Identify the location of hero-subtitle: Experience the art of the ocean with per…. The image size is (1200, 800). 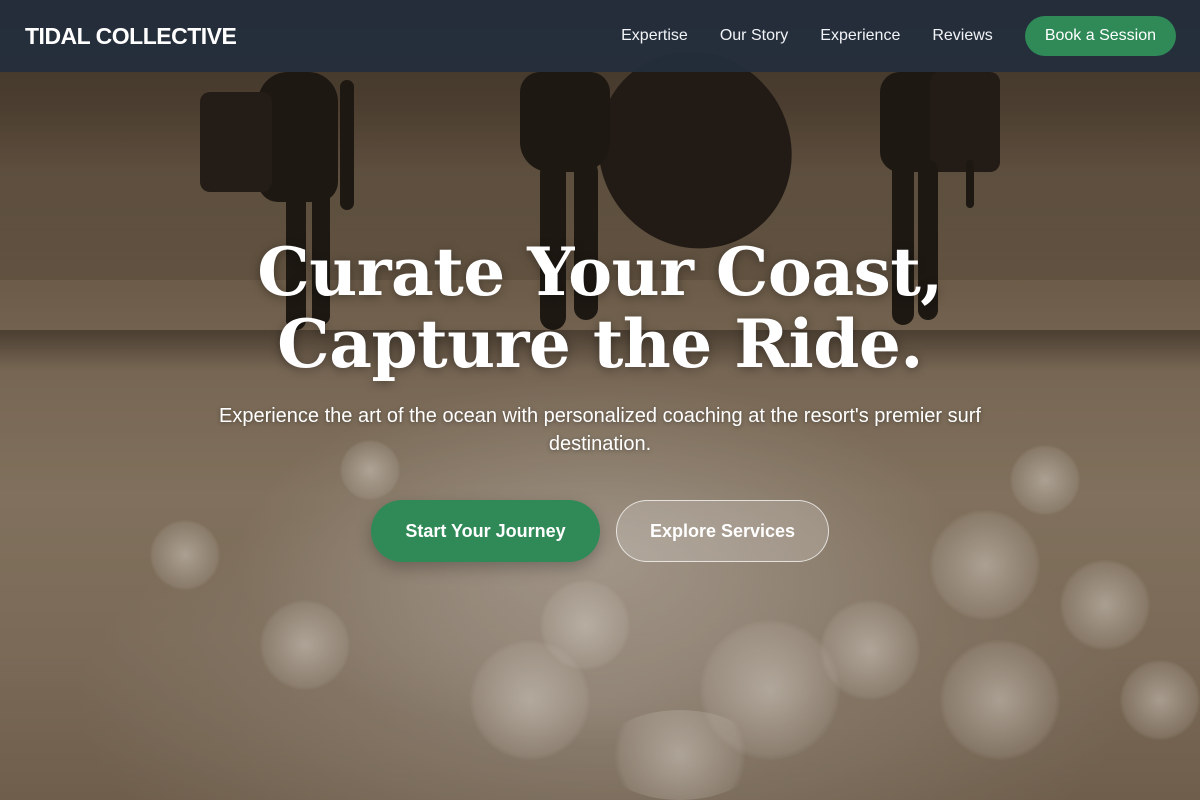
(599, 430).